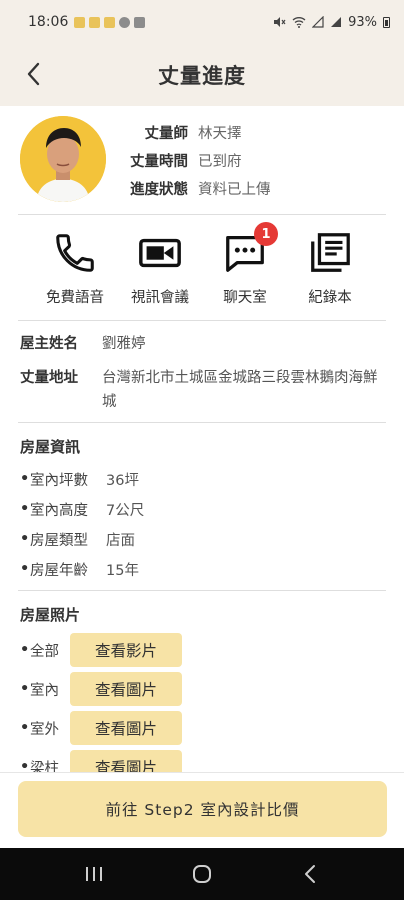 The height and width of the screenshot is (900, 404). What do you see at coordinates (50, 447) in the screenshot?
I see `house-info-title: 房屋資訊` at bounding box center [50, 447].